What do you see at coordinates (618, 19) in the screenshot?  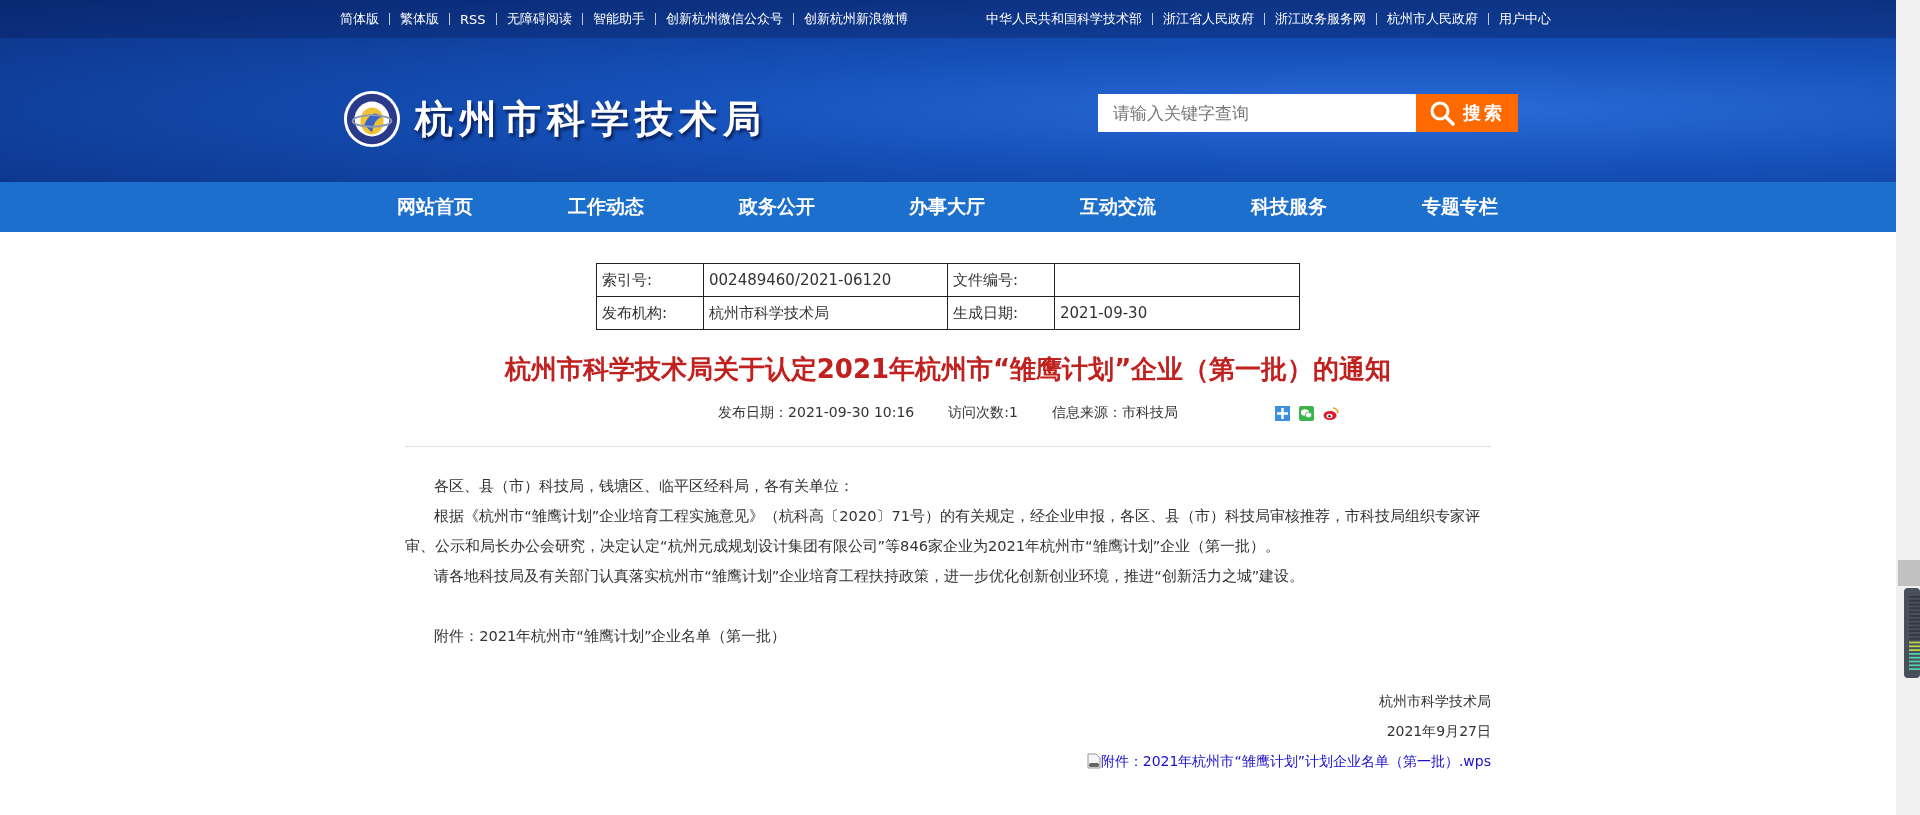 I see `top-link: 智能助手` at bounding box center [618, 19].